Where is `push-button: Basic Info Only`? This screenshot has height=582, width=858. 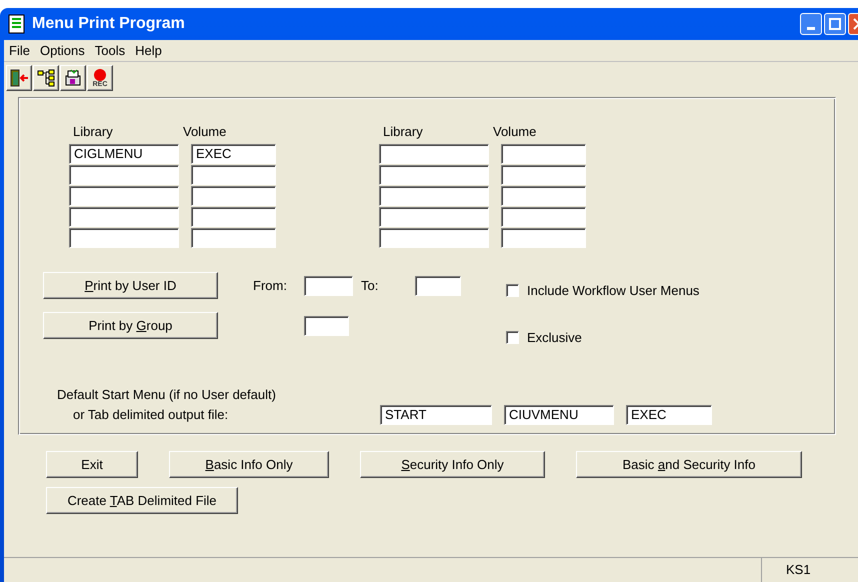
push-button: Basic Info Only is located at coordinates (249, 464).